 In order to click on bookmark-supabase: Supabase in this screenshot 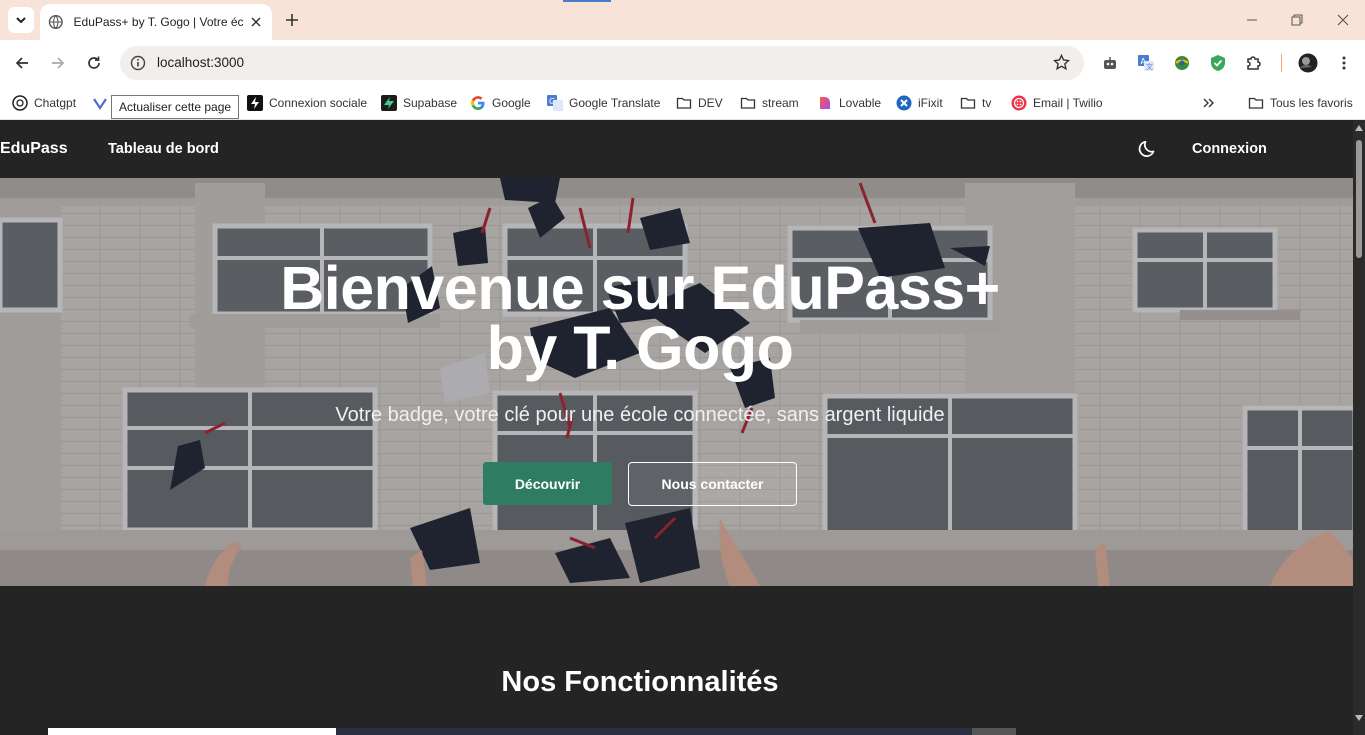, I will do `click(419, 103)`.